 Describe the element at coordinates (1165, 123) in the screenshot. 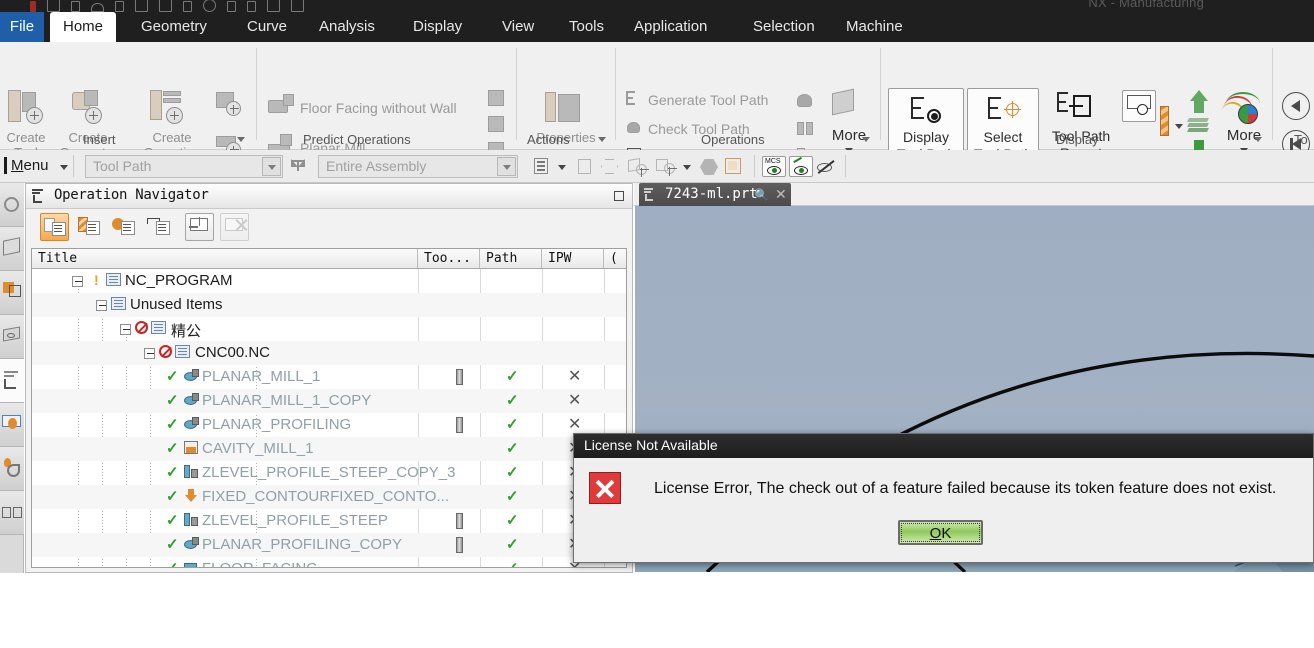

I see `cutting-tool-icon` at that location.